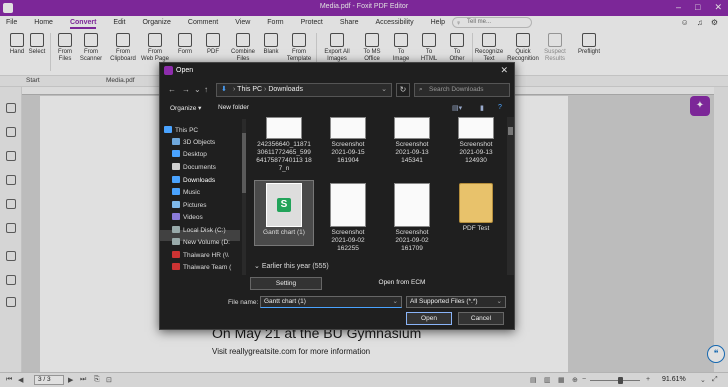 The image size is (728, 387). I want to click on organize-button: Organize ▾, so click(185, 108).